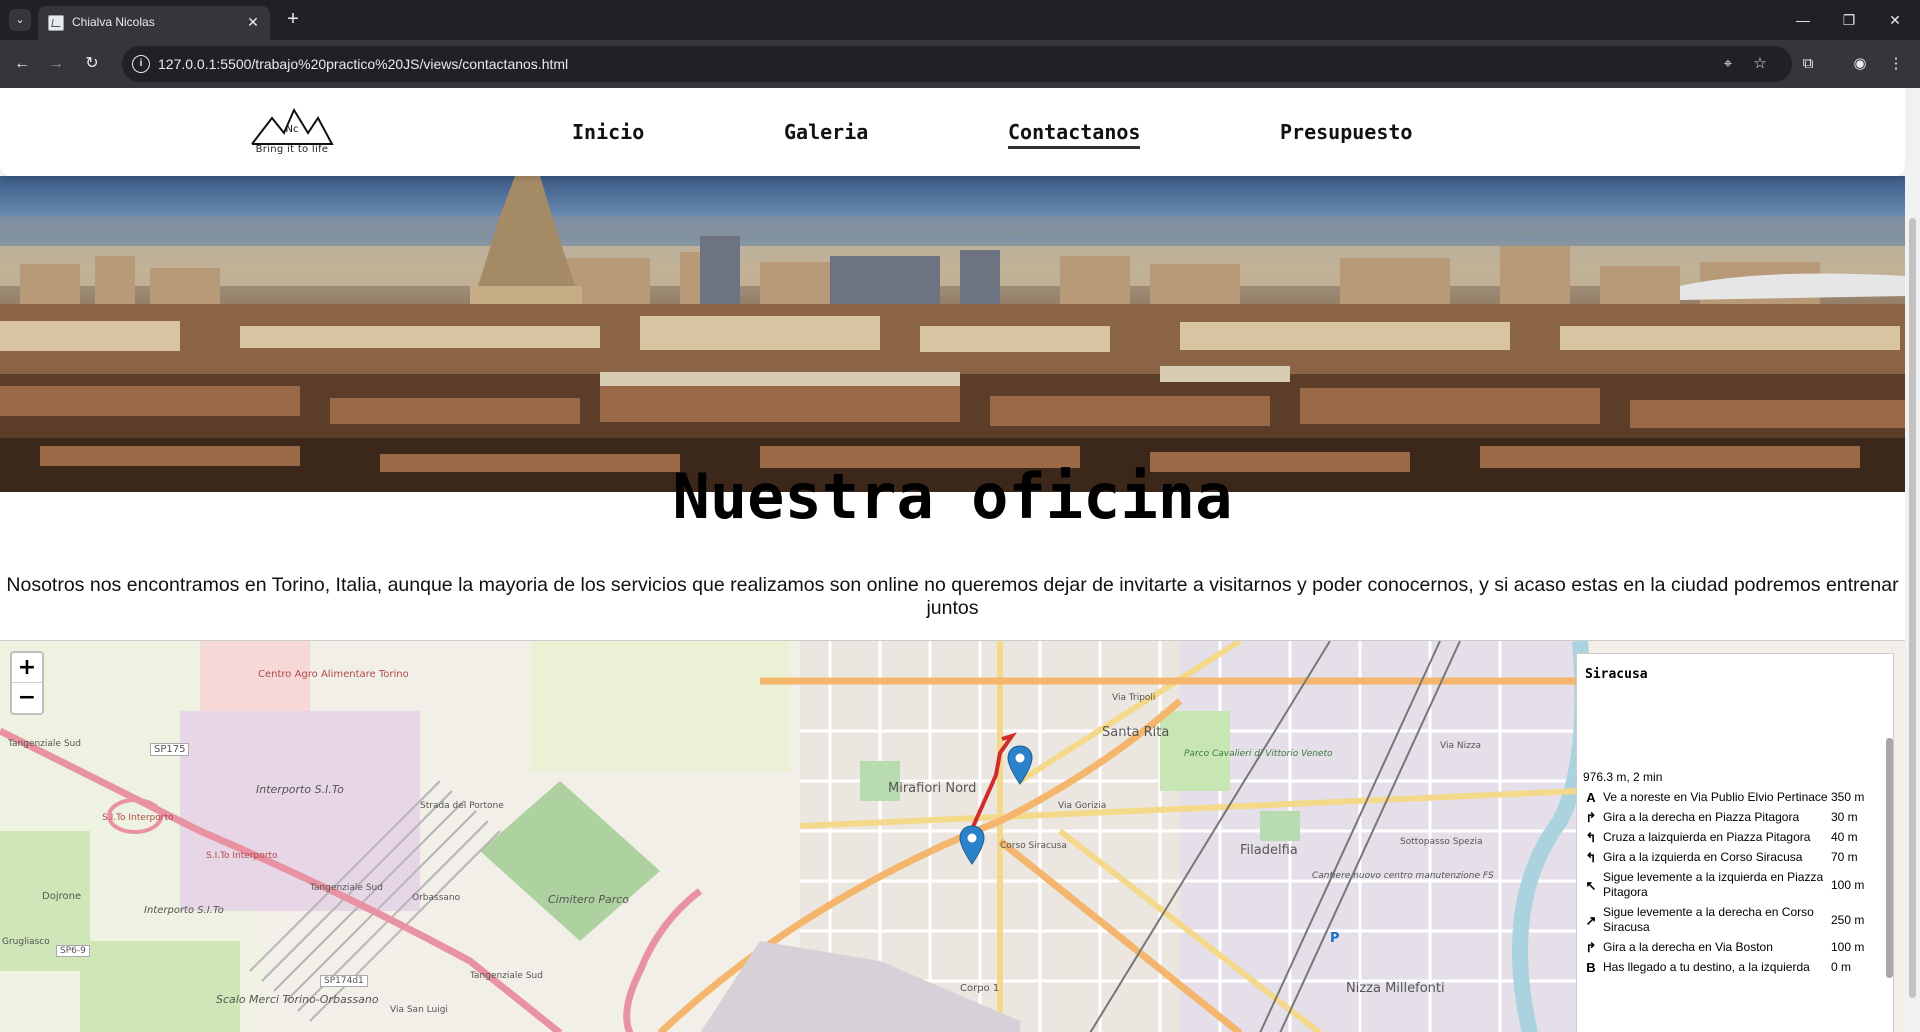  What do you see at coordinates (1395, 988) in the screenshot?
I see `map-label: Nizza Millefonti` at bounding box center [1395, 988].